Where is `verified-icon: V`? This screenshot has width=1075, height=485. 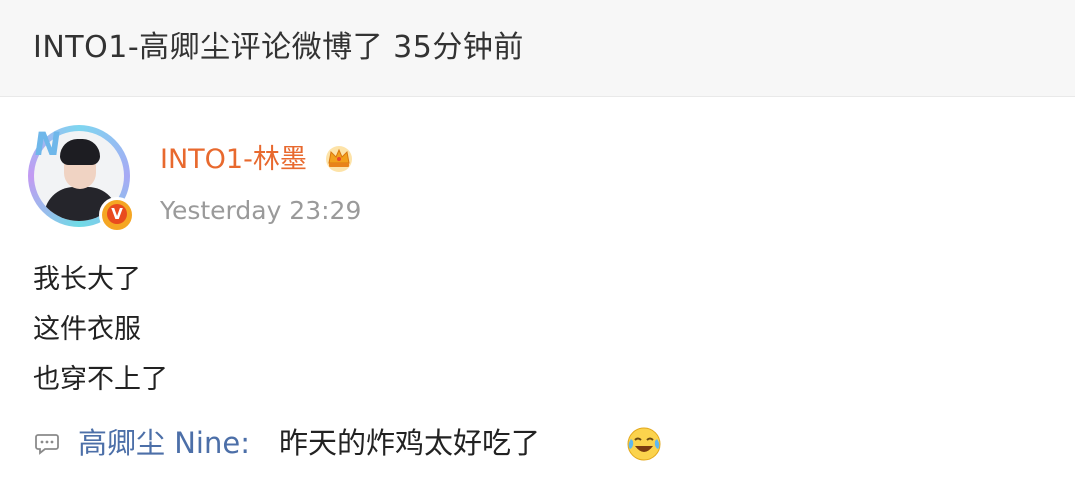 verified-icon: V is located at coordinates (117, 214).